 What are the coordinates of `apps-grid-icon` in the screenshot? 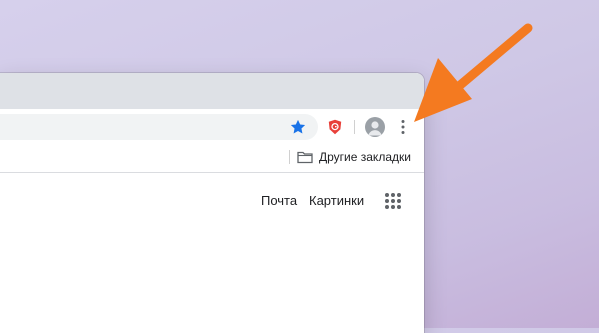 It's located at (393, 201).